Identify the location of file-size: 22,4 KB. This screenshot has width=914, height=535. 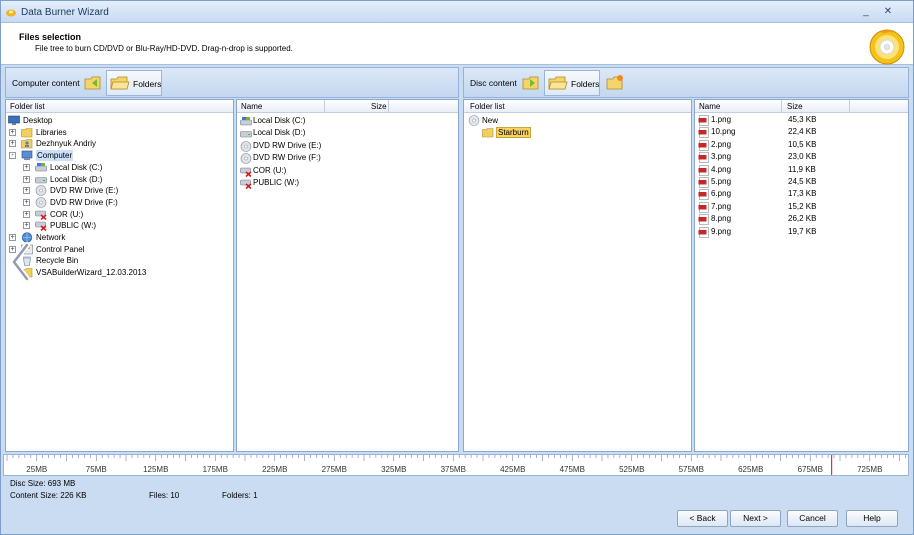
(802, 132).